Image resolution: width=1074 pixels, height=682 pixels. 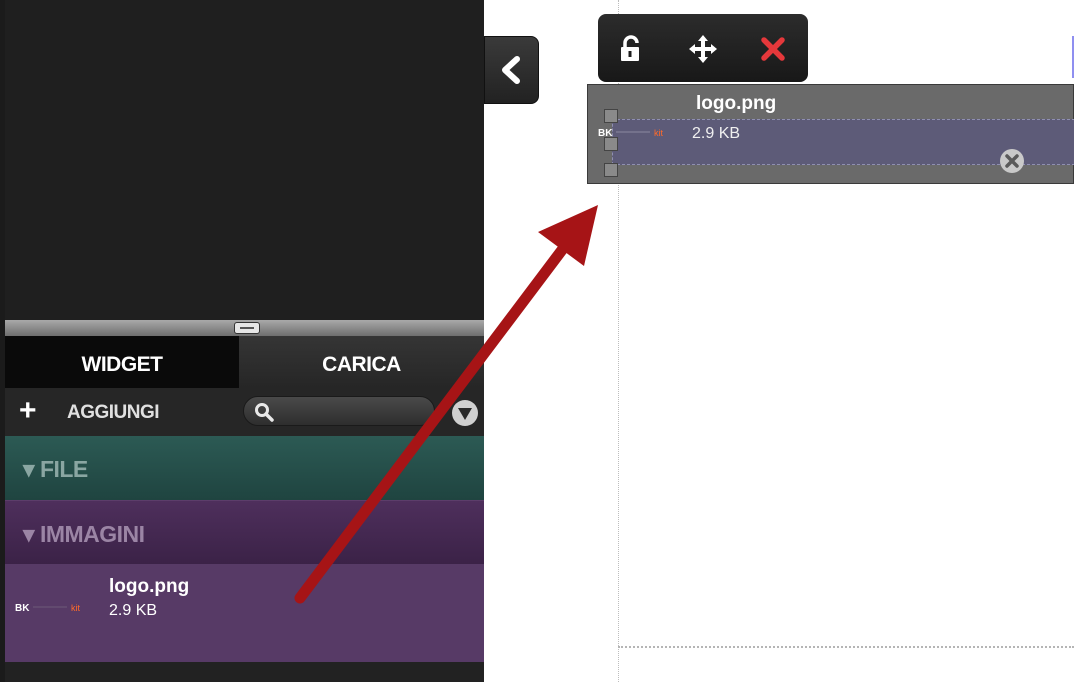 What do you see at coordinates (244, 532) in the screenshot?
I see `section-images: ▾ IMMAGINI` at bounding box center [244, 532].